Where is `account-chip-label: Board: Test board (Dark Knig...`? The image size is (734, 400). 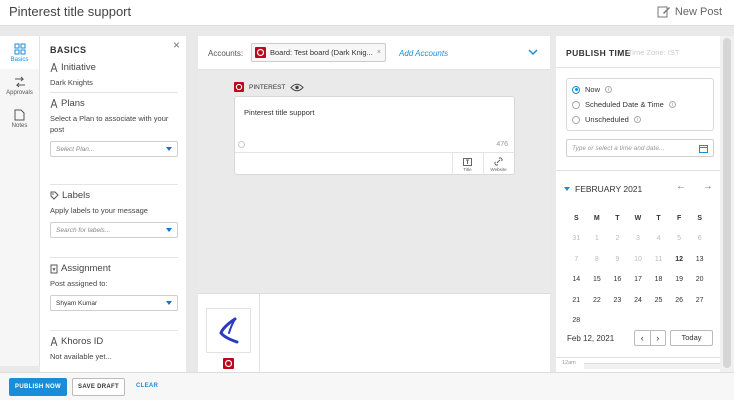
account-chip-label: Board: Test board (Dark Knig... is located at coordinates (321, 52).